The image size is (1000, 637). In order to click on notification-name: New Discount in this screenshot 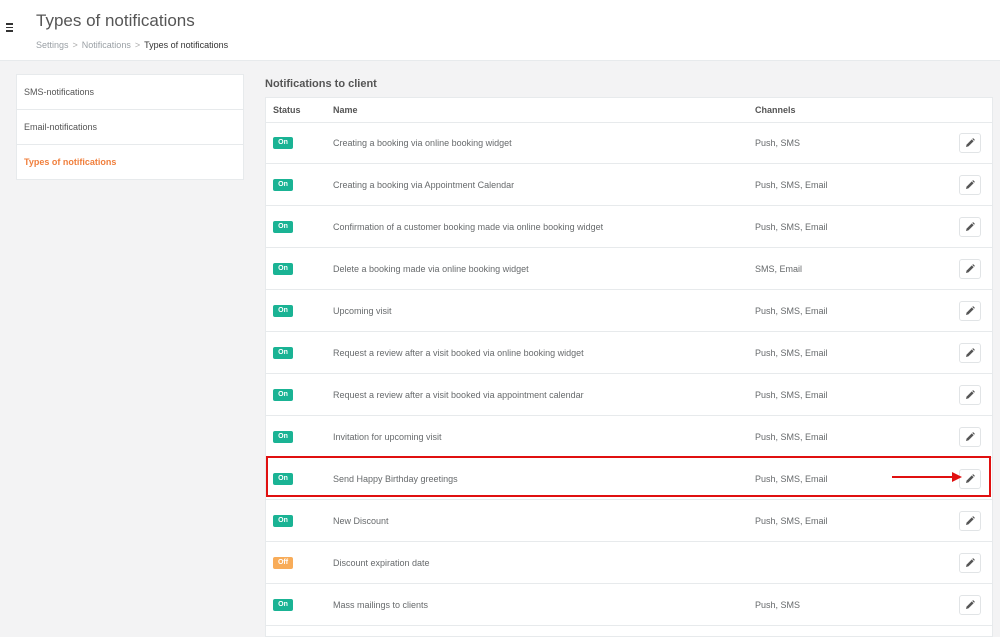, I will do `click(361, 521)`.